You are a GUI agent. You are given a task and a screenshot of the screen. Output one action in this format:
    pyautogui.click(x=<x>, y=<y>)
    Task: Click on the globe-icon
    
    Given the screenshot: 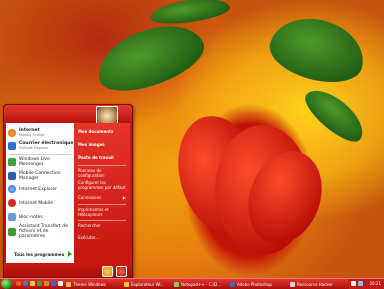 What is the action you would take?
    pyautogui.click(x=12, y=203)
    